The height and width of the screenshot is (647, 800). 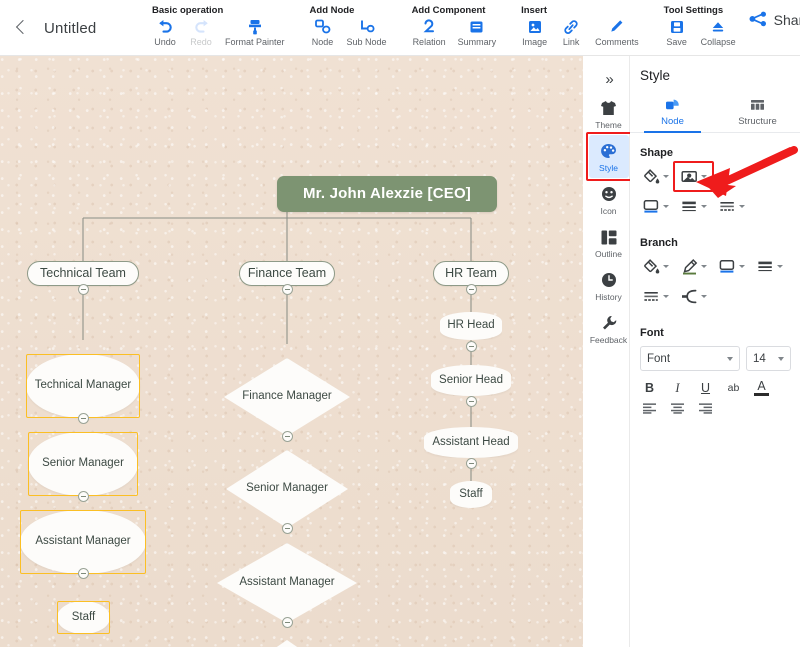 What do you see at coordinates (83, 386) in the screenshot?
I see `node-technical-manager: Technical Manager` at bounding box center [83, 386].